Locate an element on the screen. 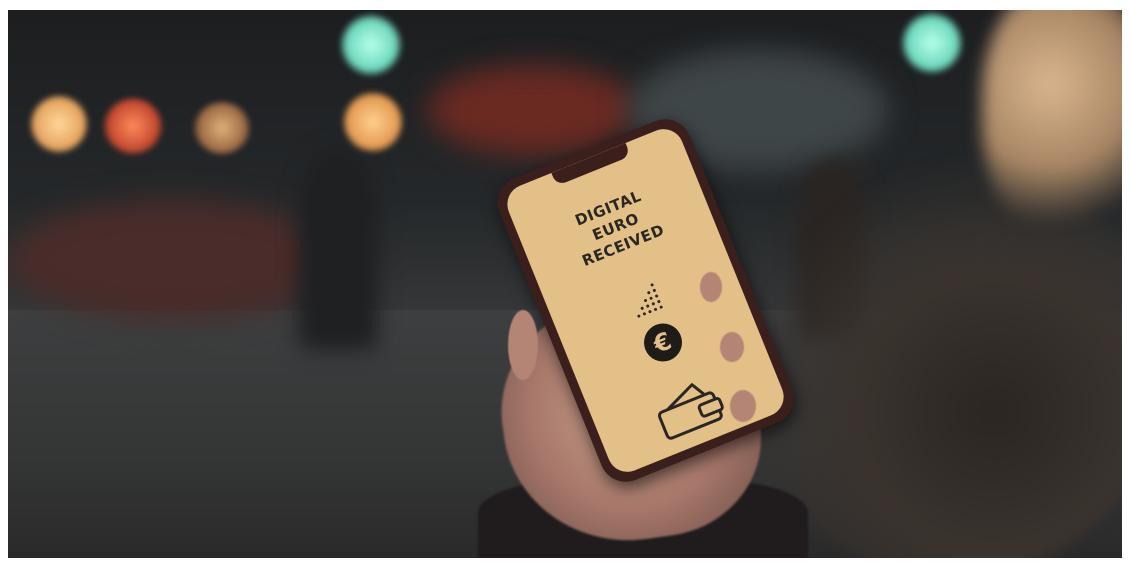 This screenshot has height=565, width=1130. euro-graphic: € is located at coordinates (655, 324).